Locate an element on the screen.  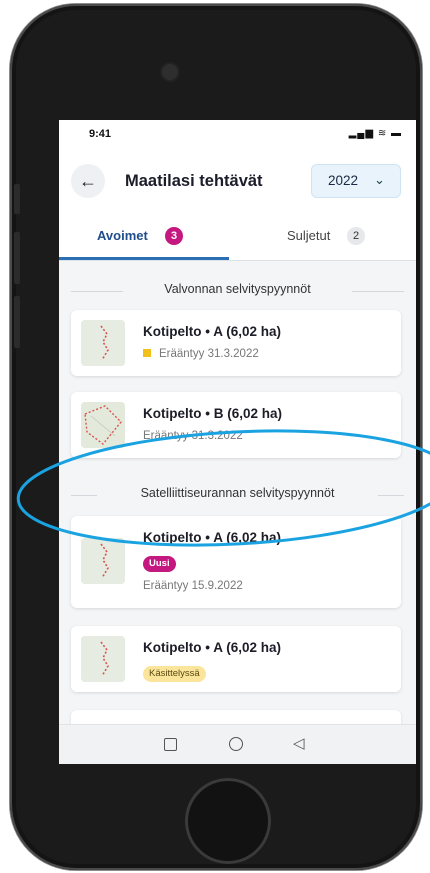
list-item: Kotipelto • A (6,02 ha) Käsittelyssä is located at coordinates (236, 659).